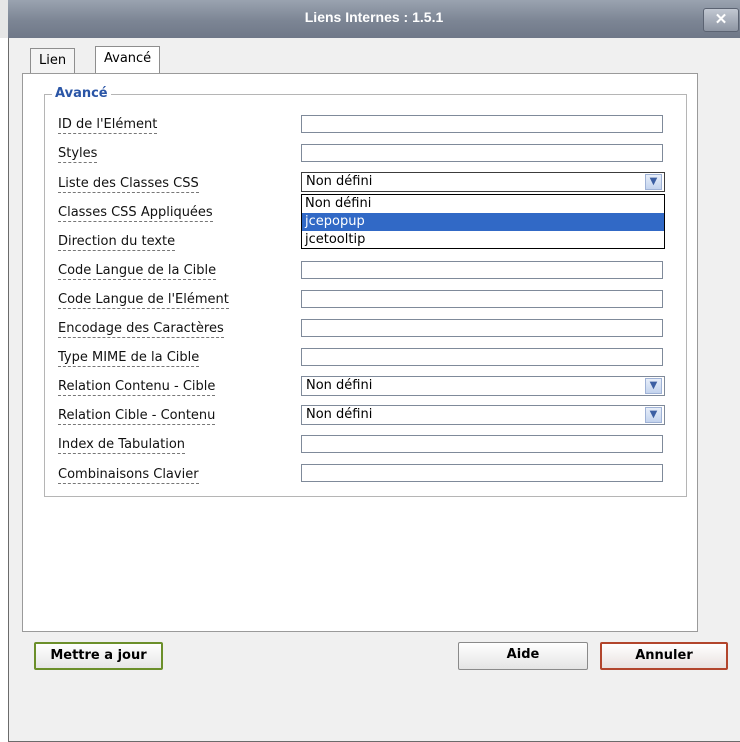 This screenshot has width=740, height=742. I want to click on close-icon: ✕, so click(721, 19).